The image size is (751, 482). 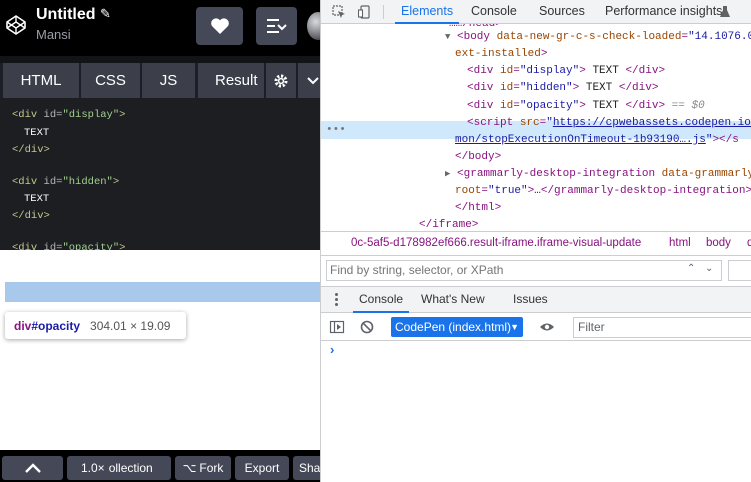 What do you see at coordinates (381, 300) in the screenshot?
I see `drawer-tab-console: Console` at bounding box center [381, 300].